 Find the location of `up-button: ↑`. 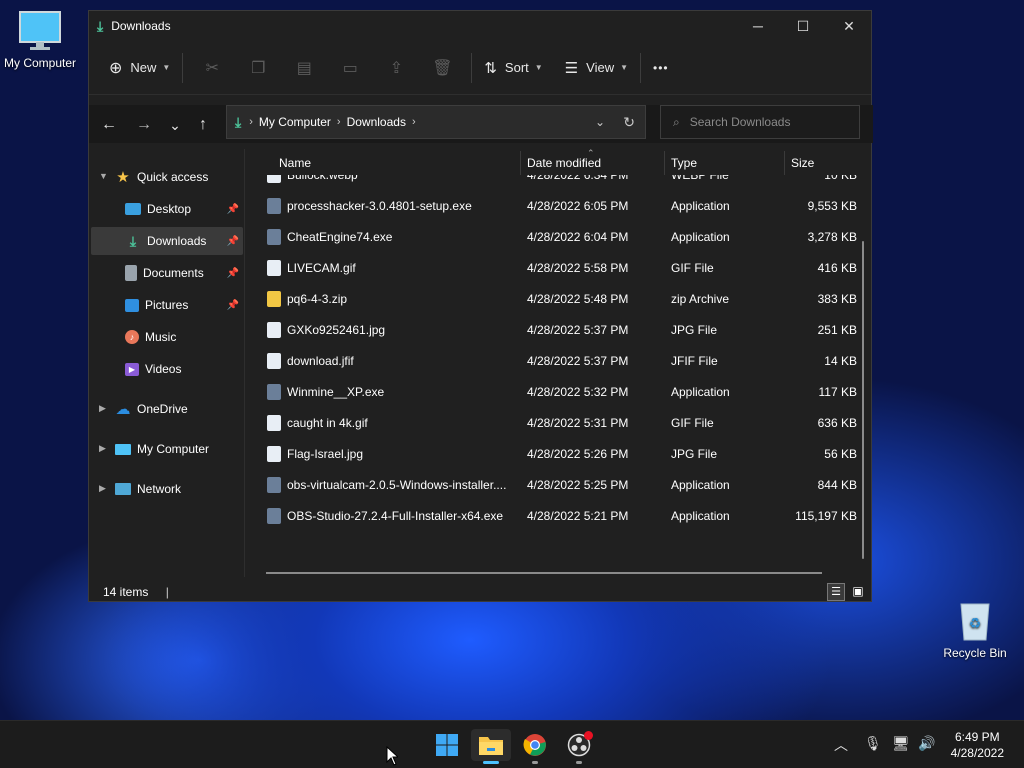

up-button: ↑ is located at coordinates (203, 125).